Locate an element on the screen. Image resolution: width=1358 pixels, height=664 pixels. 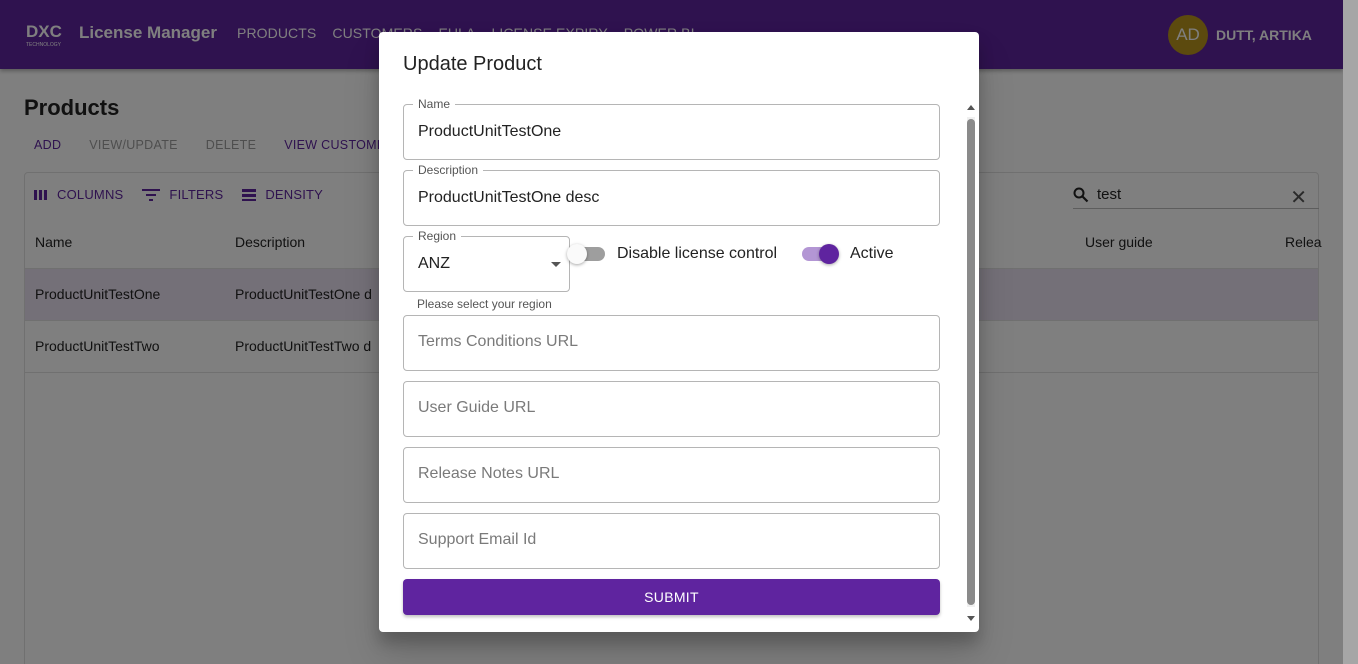
region-label: Region is located at coordinates (437, 236).